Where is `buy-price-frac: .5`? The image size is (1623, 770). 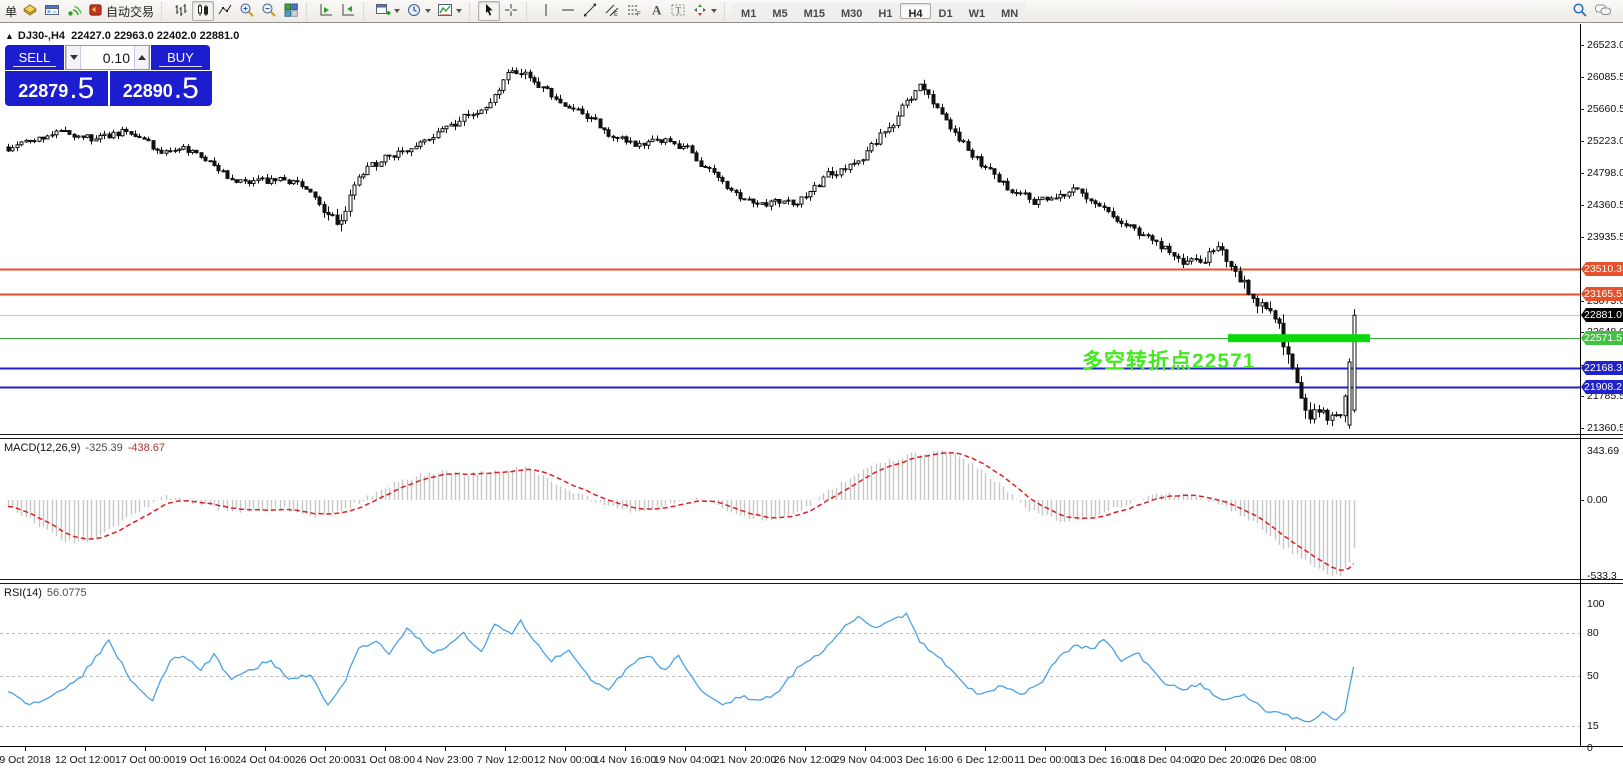
buy-price-frac: .5 is located at coordinates (186, 88).